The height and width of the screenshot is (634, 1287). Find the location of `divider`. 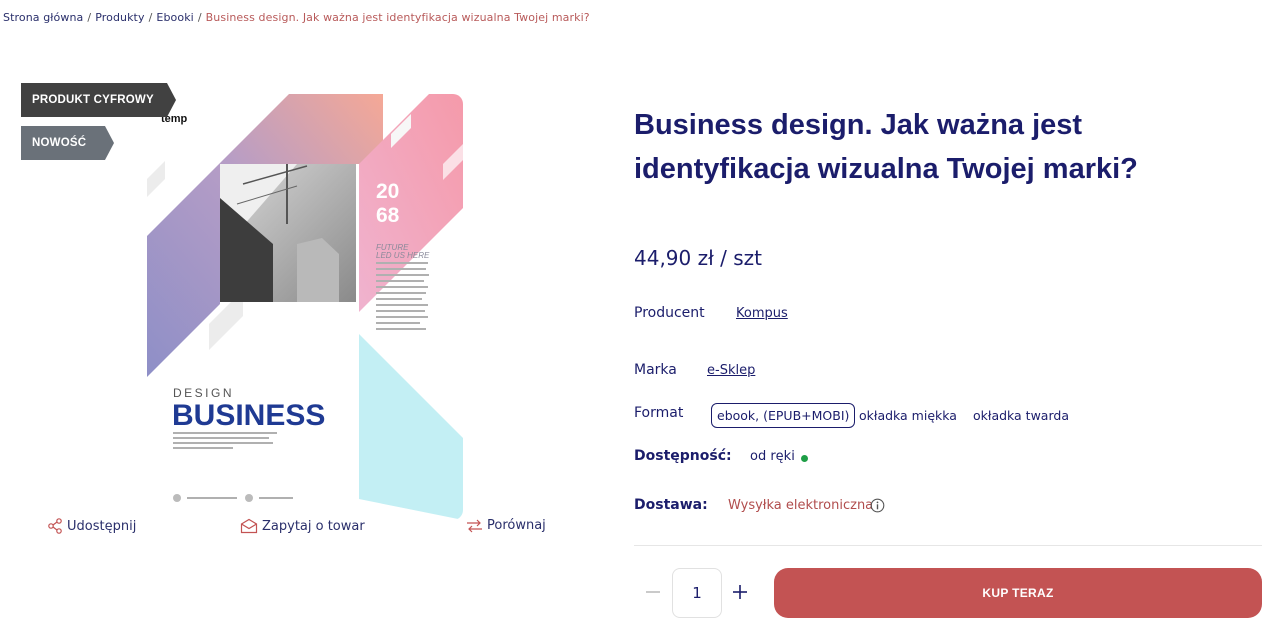

divider is located at coordinates (948, 545).